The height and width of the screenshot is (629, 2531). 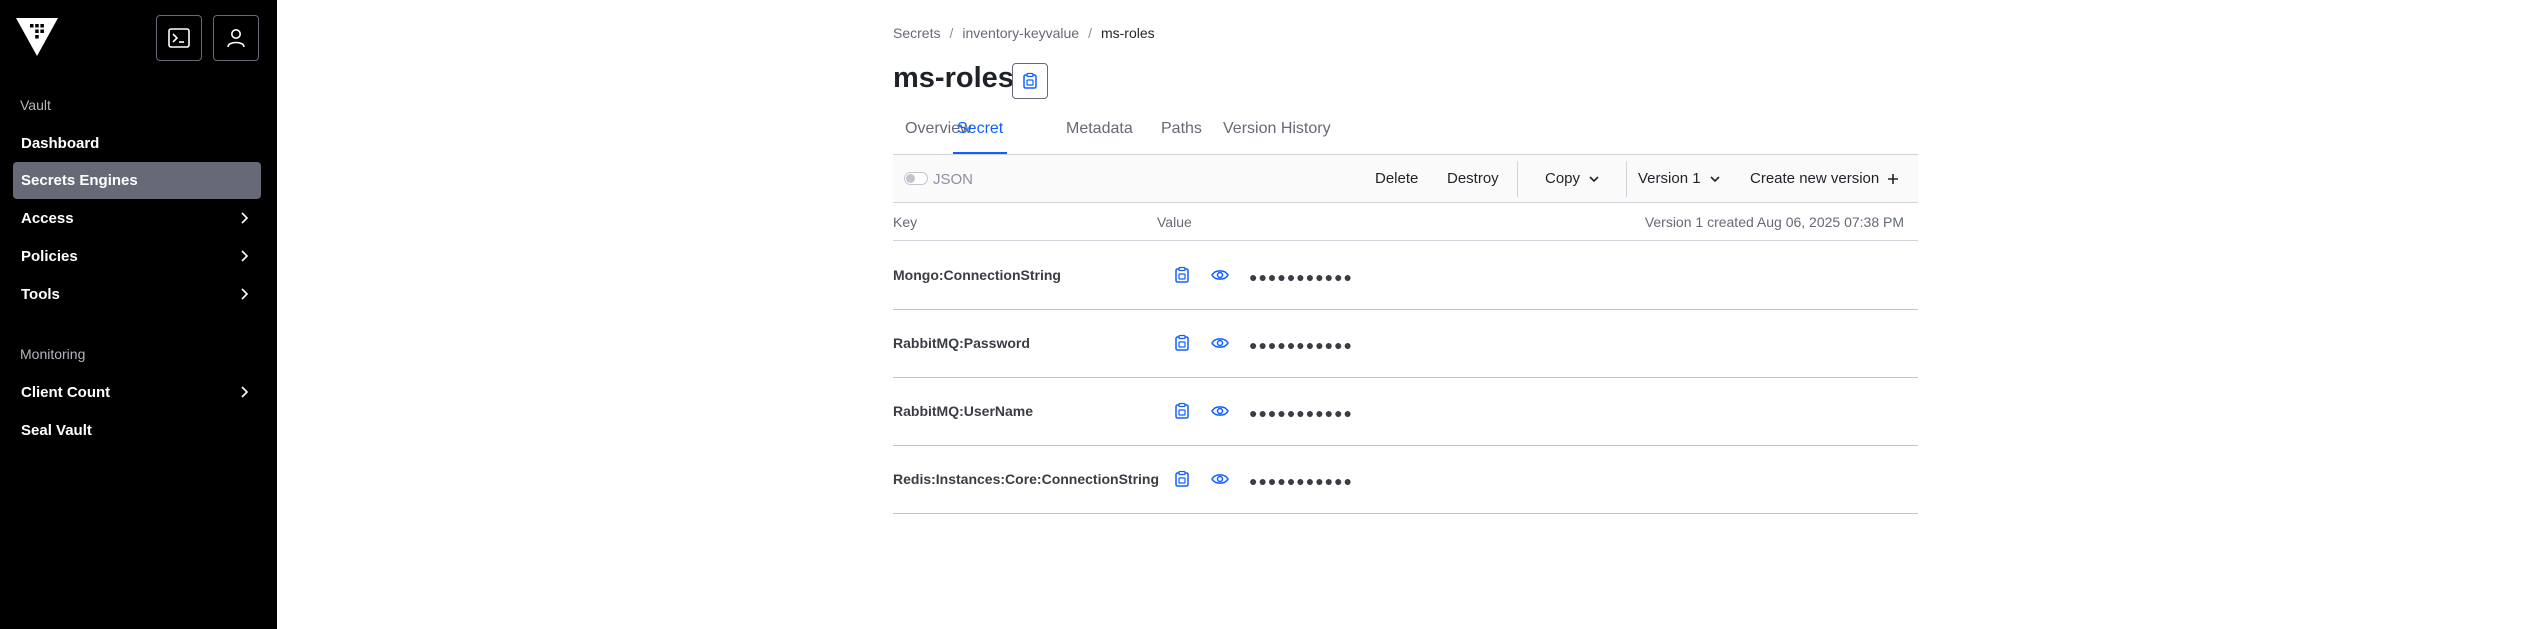 What do you see at coordinates (1099, 134) in the screenshot?
I see `tab-metadata: Metadata` at bounding box center [1099, 134].